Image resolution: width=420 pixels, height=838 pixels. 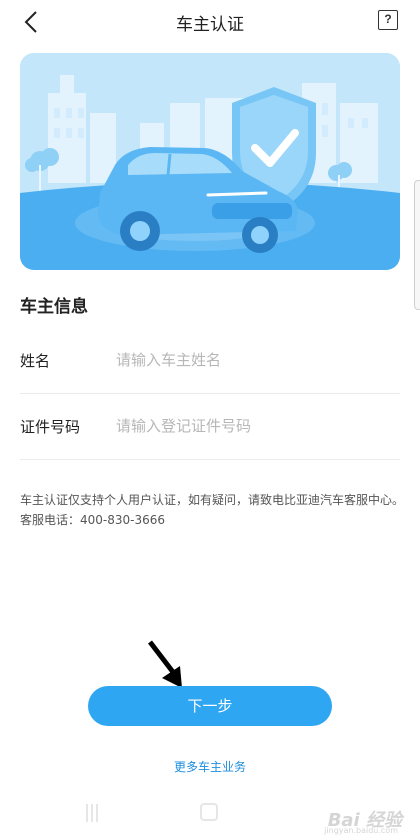 I want to click on owner-info-heading: 车主信息, so click(x=54, y=307).